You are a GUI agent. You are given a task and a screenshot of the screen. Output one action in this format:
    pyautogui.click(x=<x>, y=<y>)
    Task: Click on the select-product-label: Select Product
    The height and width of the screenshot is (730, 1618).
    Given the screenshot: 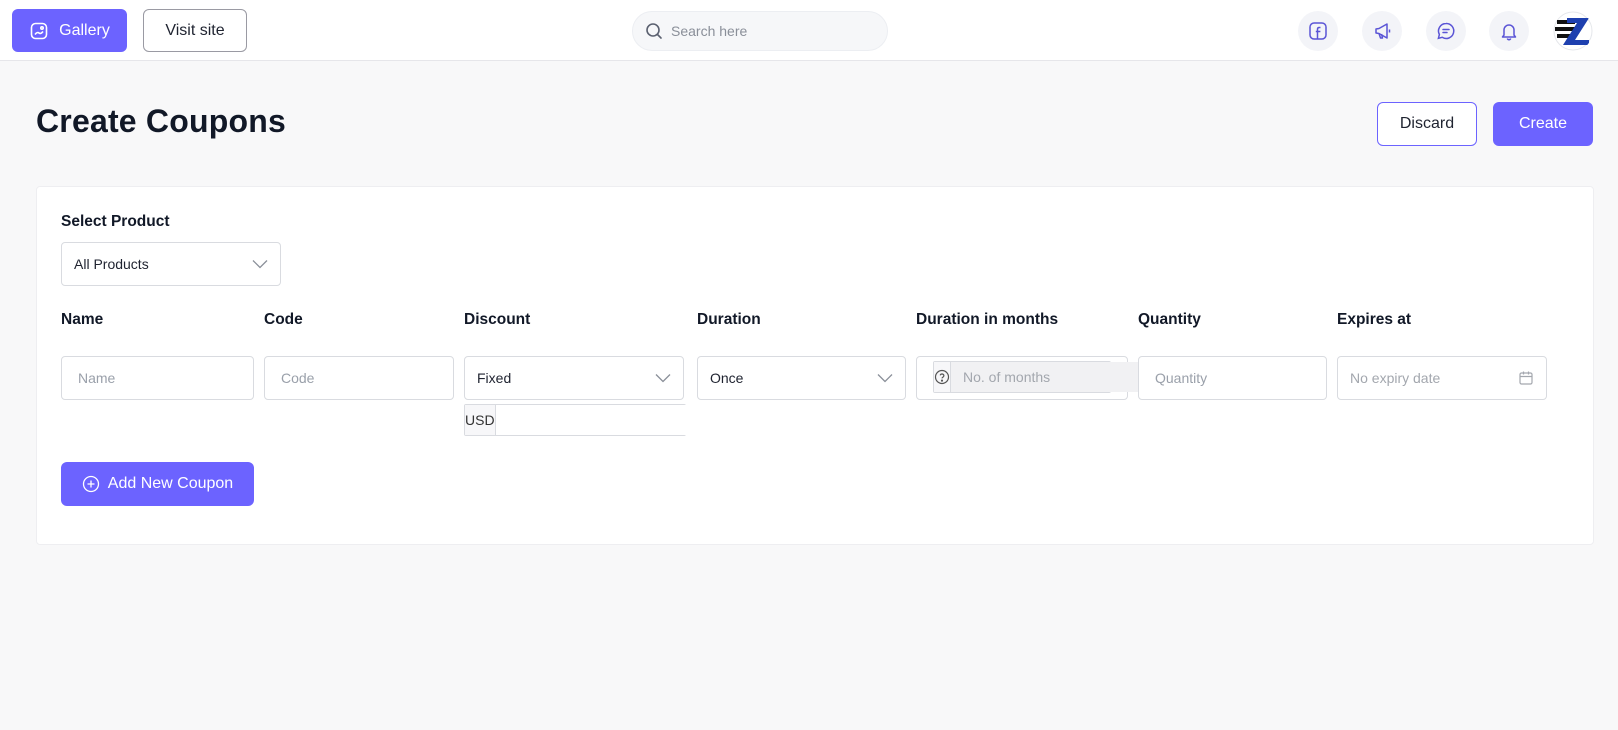 What is the action you would take?
    pyautogui.click(x=115, y=221)
    